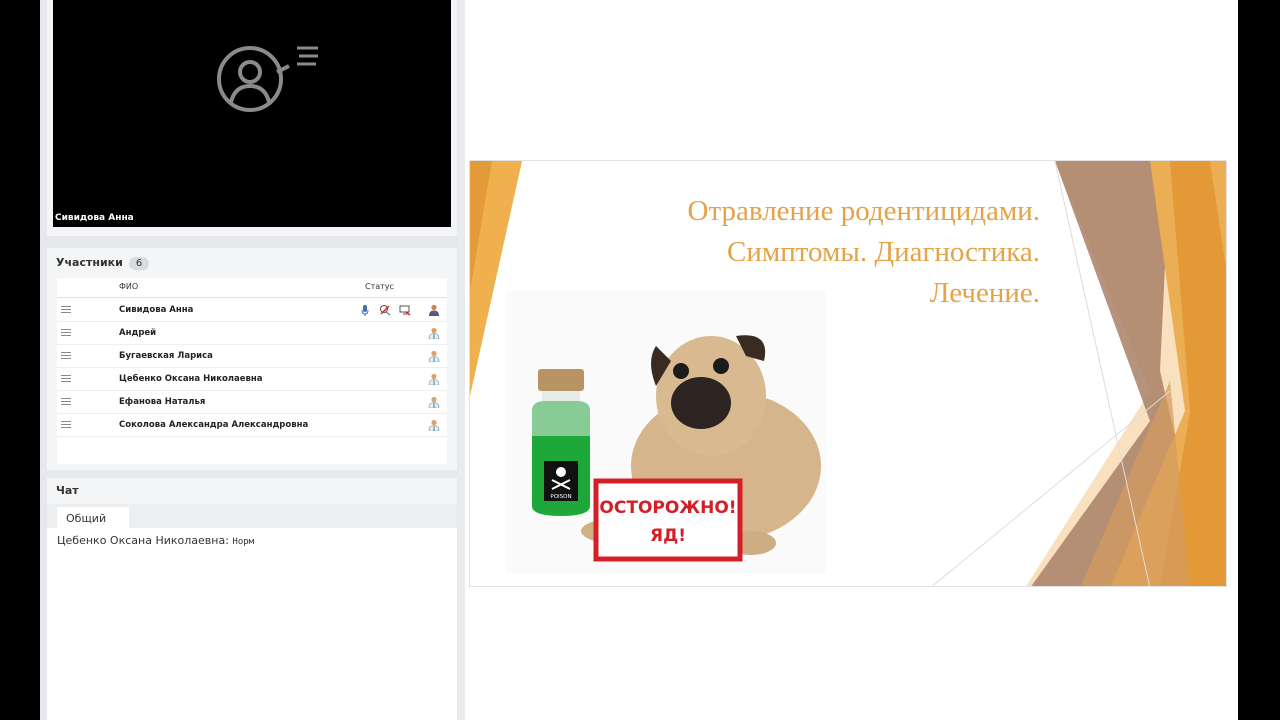 The height and width of the screenshot is (720, 1280). Describe the element at coordinates (252, 333) in the screenshot. I see `table-row: Андрей` at that location.